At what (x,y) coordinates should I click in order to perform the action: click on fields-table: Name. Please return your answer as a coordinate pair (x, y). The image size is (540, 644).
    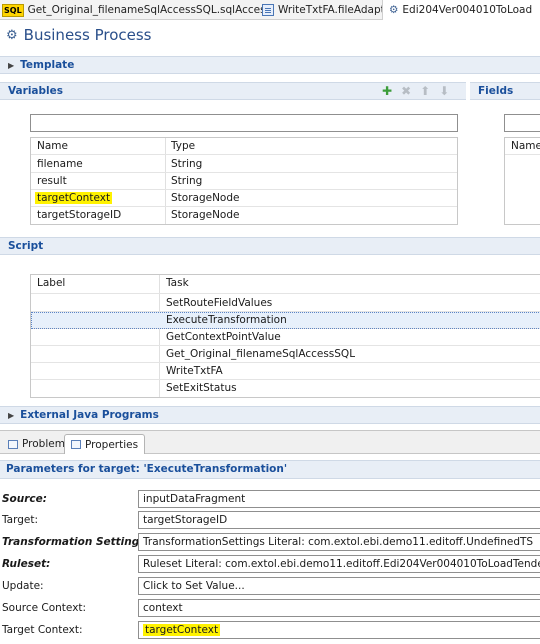
    Looking at the image, I should click on (522, 181).